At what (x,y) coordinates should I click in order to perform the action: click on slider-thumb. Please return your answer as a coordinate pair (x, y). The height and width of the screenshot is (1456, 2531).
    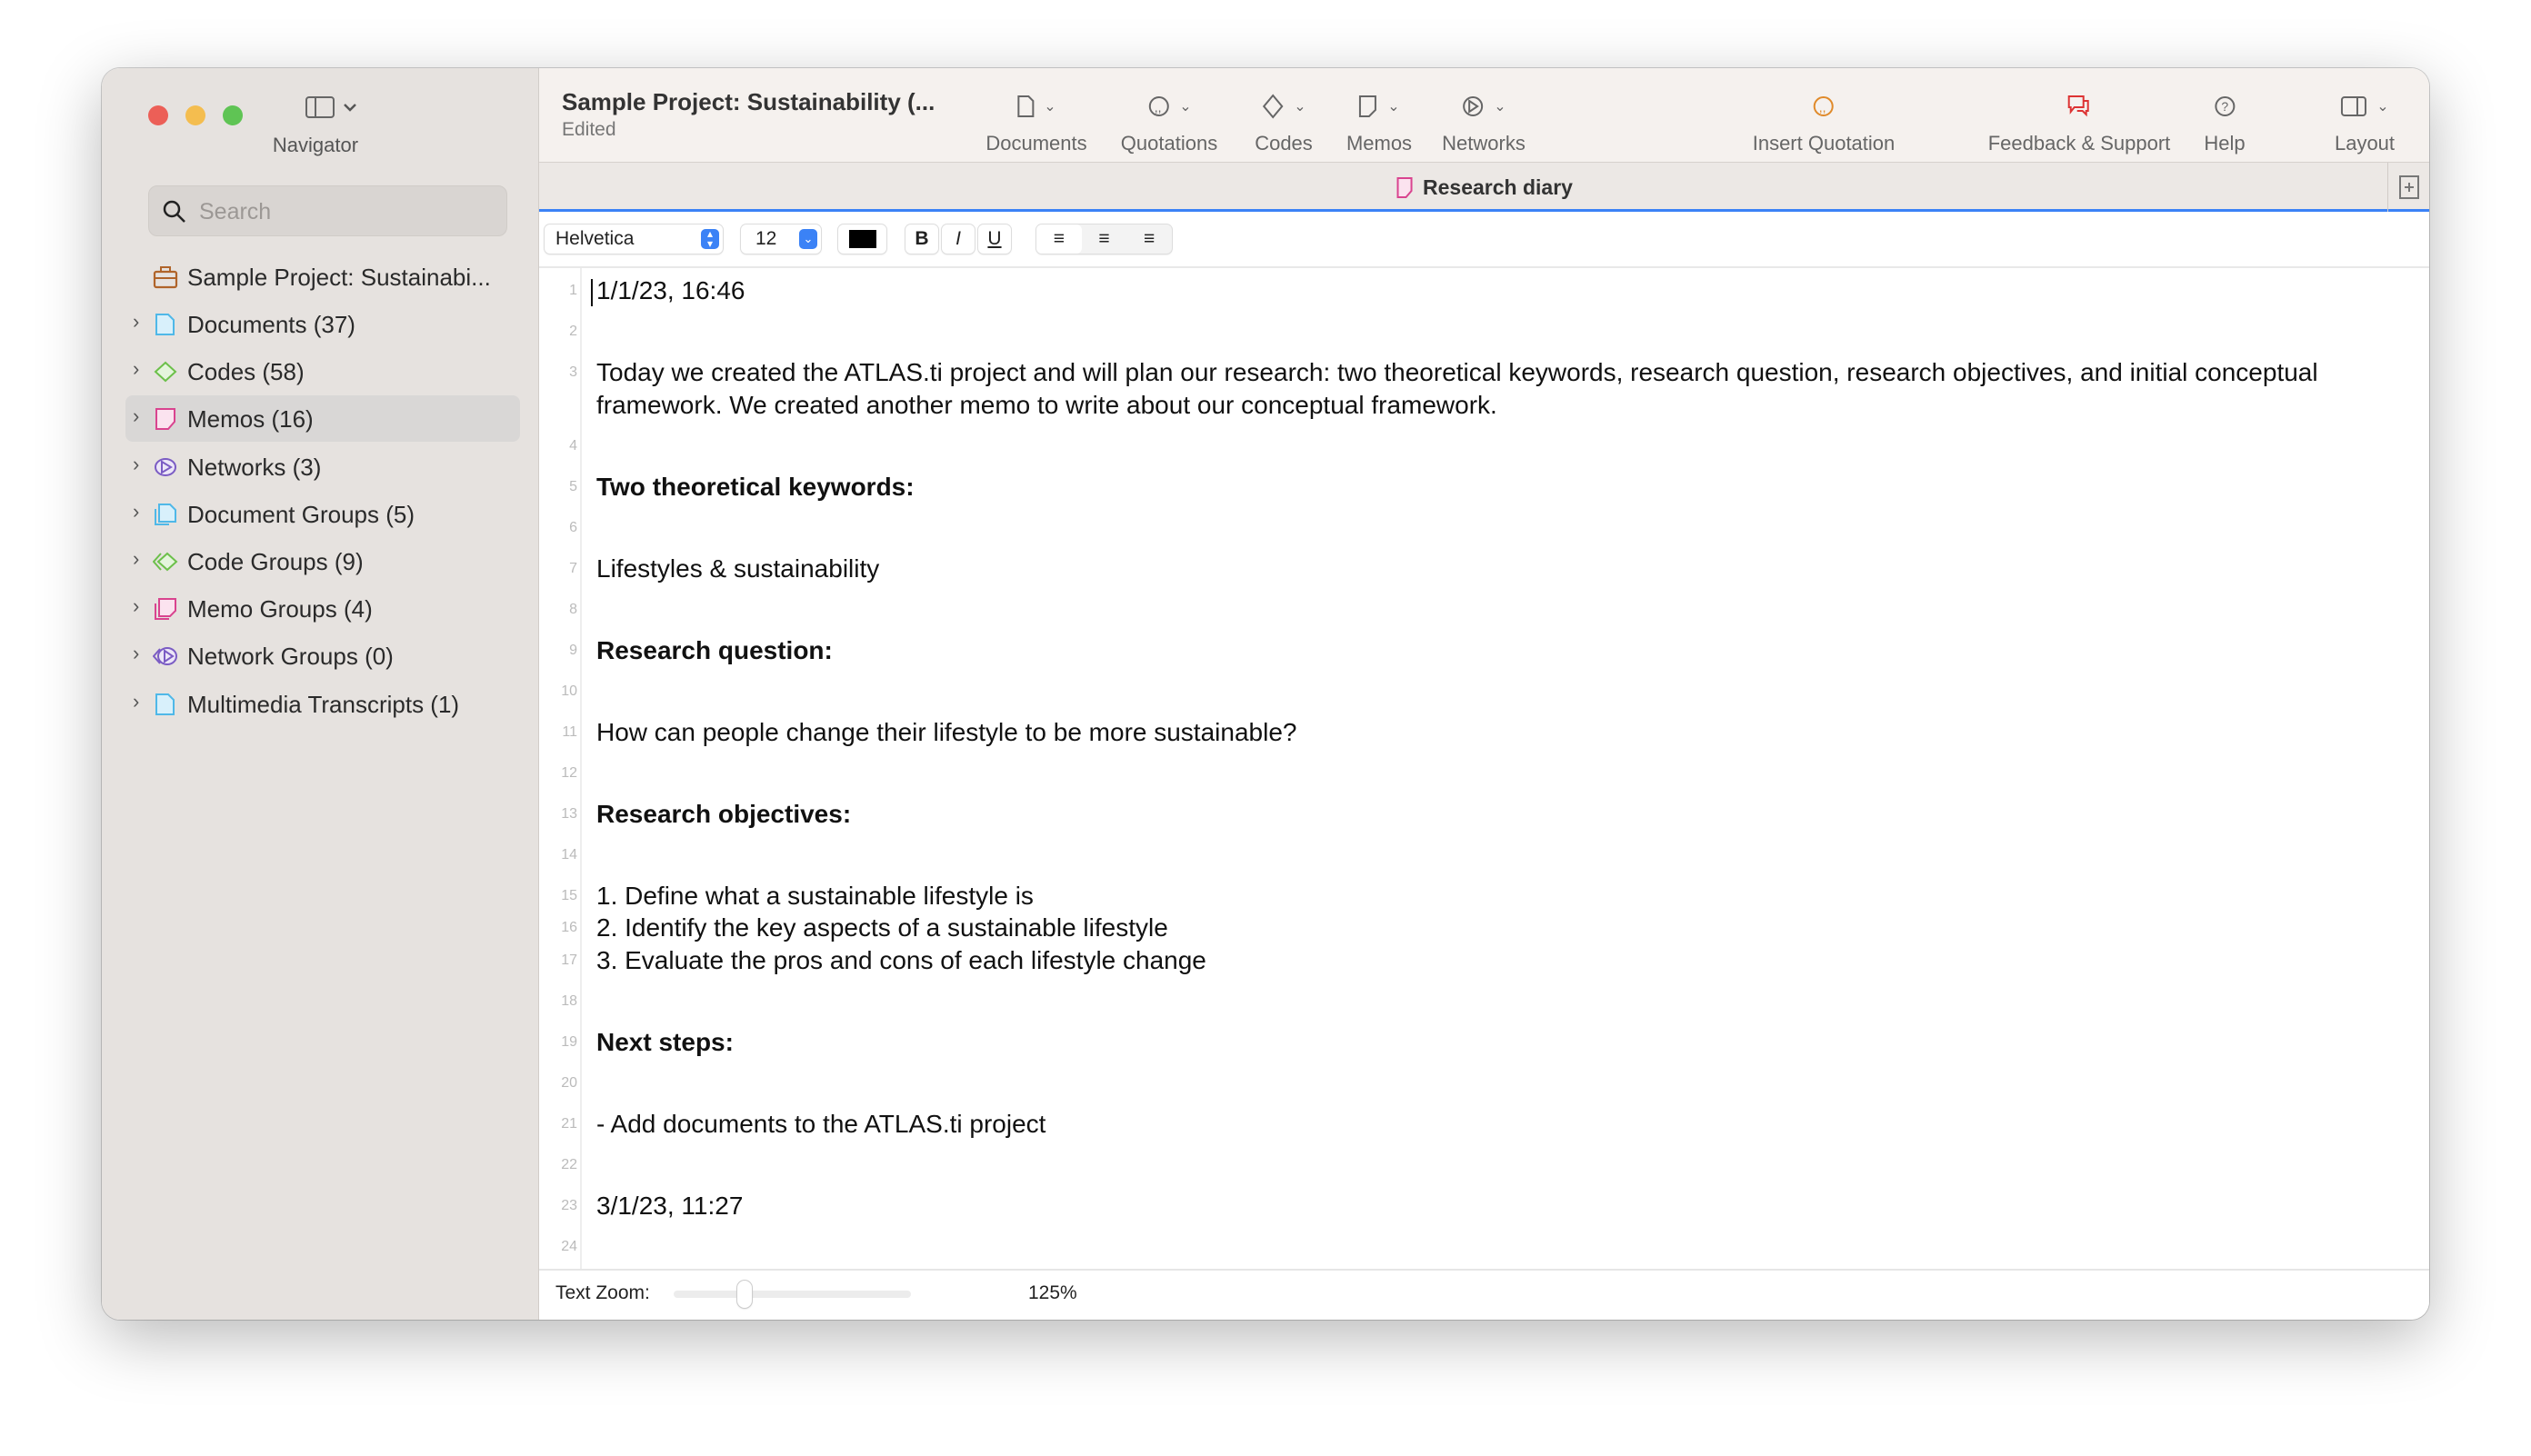
    Looking at the image, I should click on (745, 1294).